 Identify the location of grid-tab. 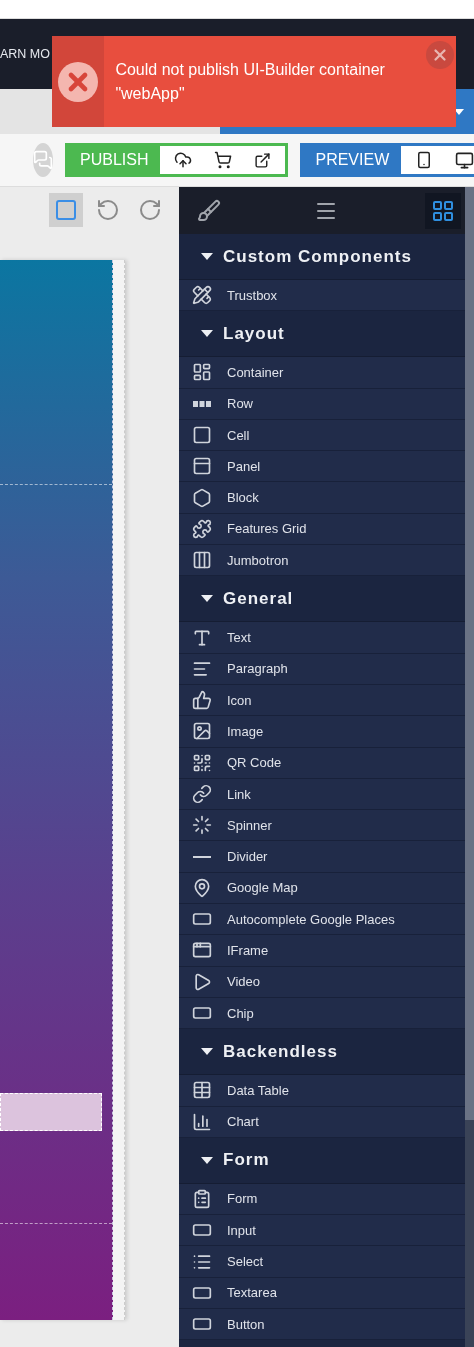
(443, 210).